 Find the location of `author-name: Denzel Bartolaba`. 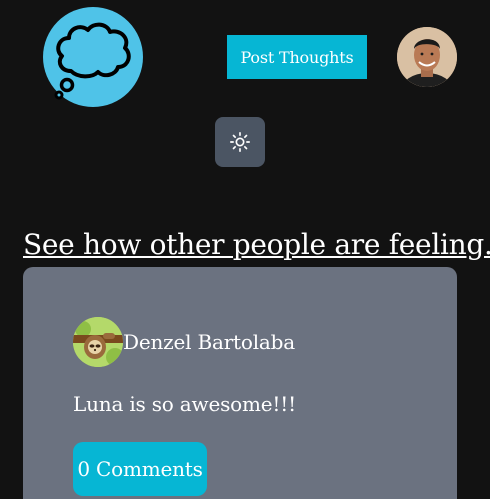

author-name: Denzel Bartolaba is located at coordinates (209, 342).